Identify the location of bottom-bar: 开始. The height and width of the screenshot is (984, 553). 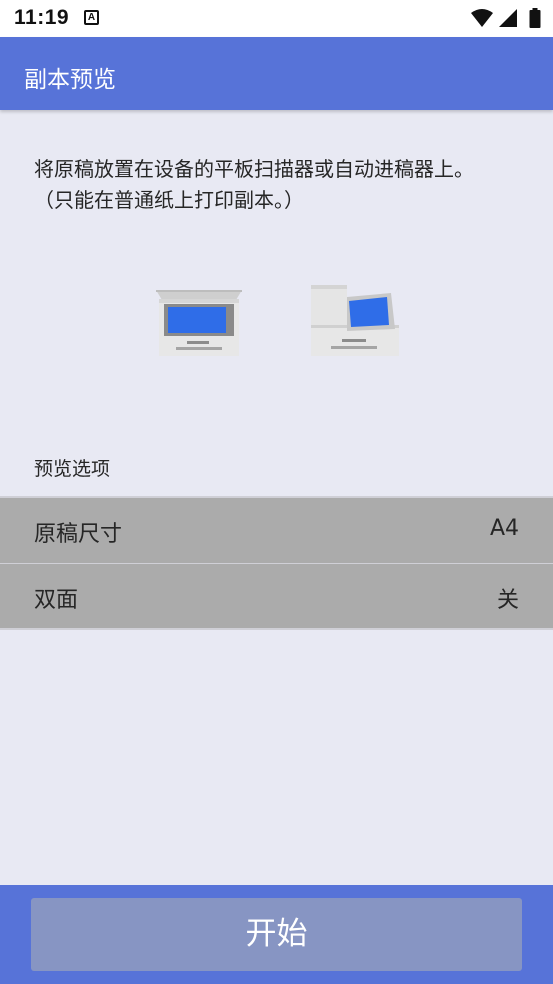
(276, 934).